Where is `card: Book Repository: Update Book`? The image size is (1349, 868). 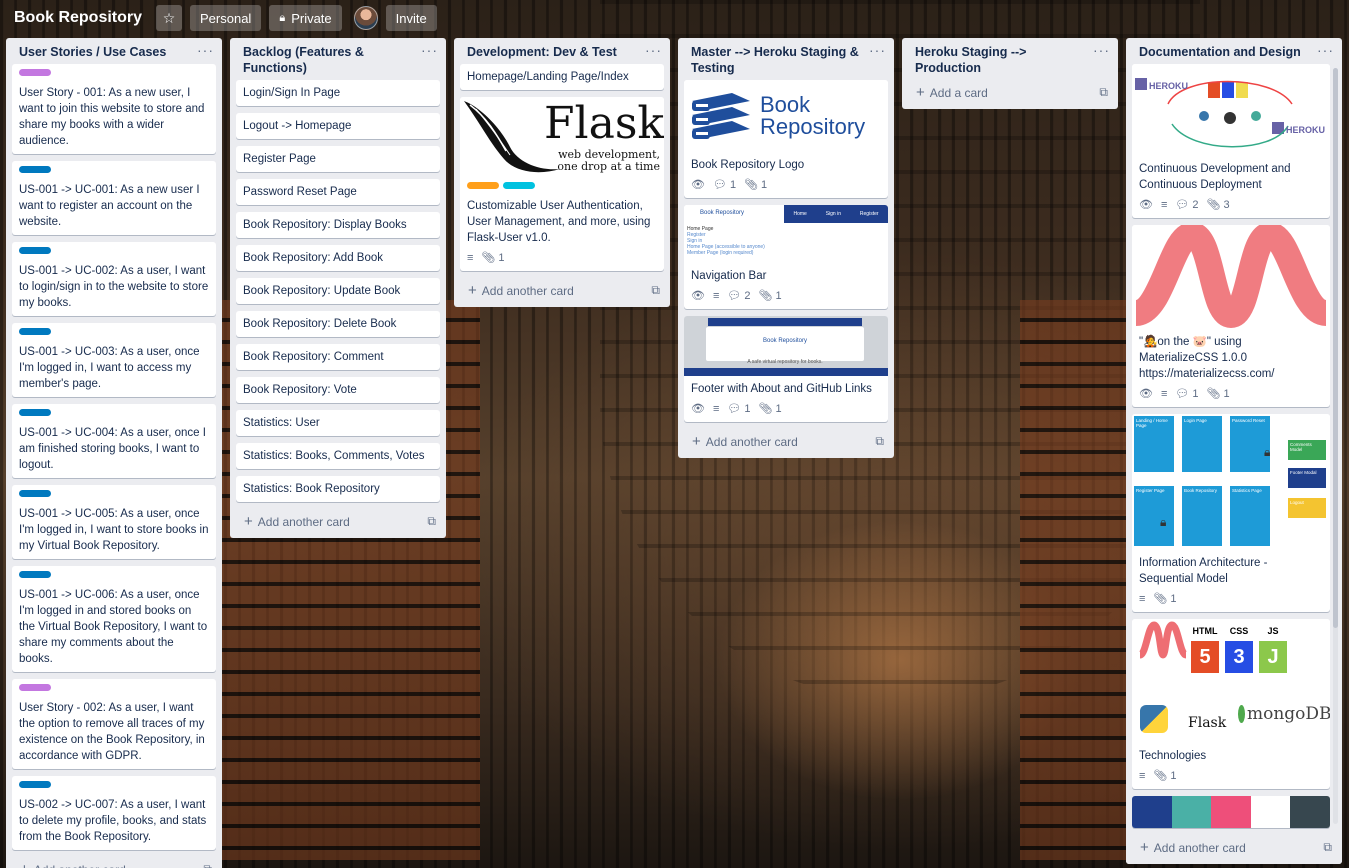 card: Book Repository: Update Book is located at coordinates (338, 291).